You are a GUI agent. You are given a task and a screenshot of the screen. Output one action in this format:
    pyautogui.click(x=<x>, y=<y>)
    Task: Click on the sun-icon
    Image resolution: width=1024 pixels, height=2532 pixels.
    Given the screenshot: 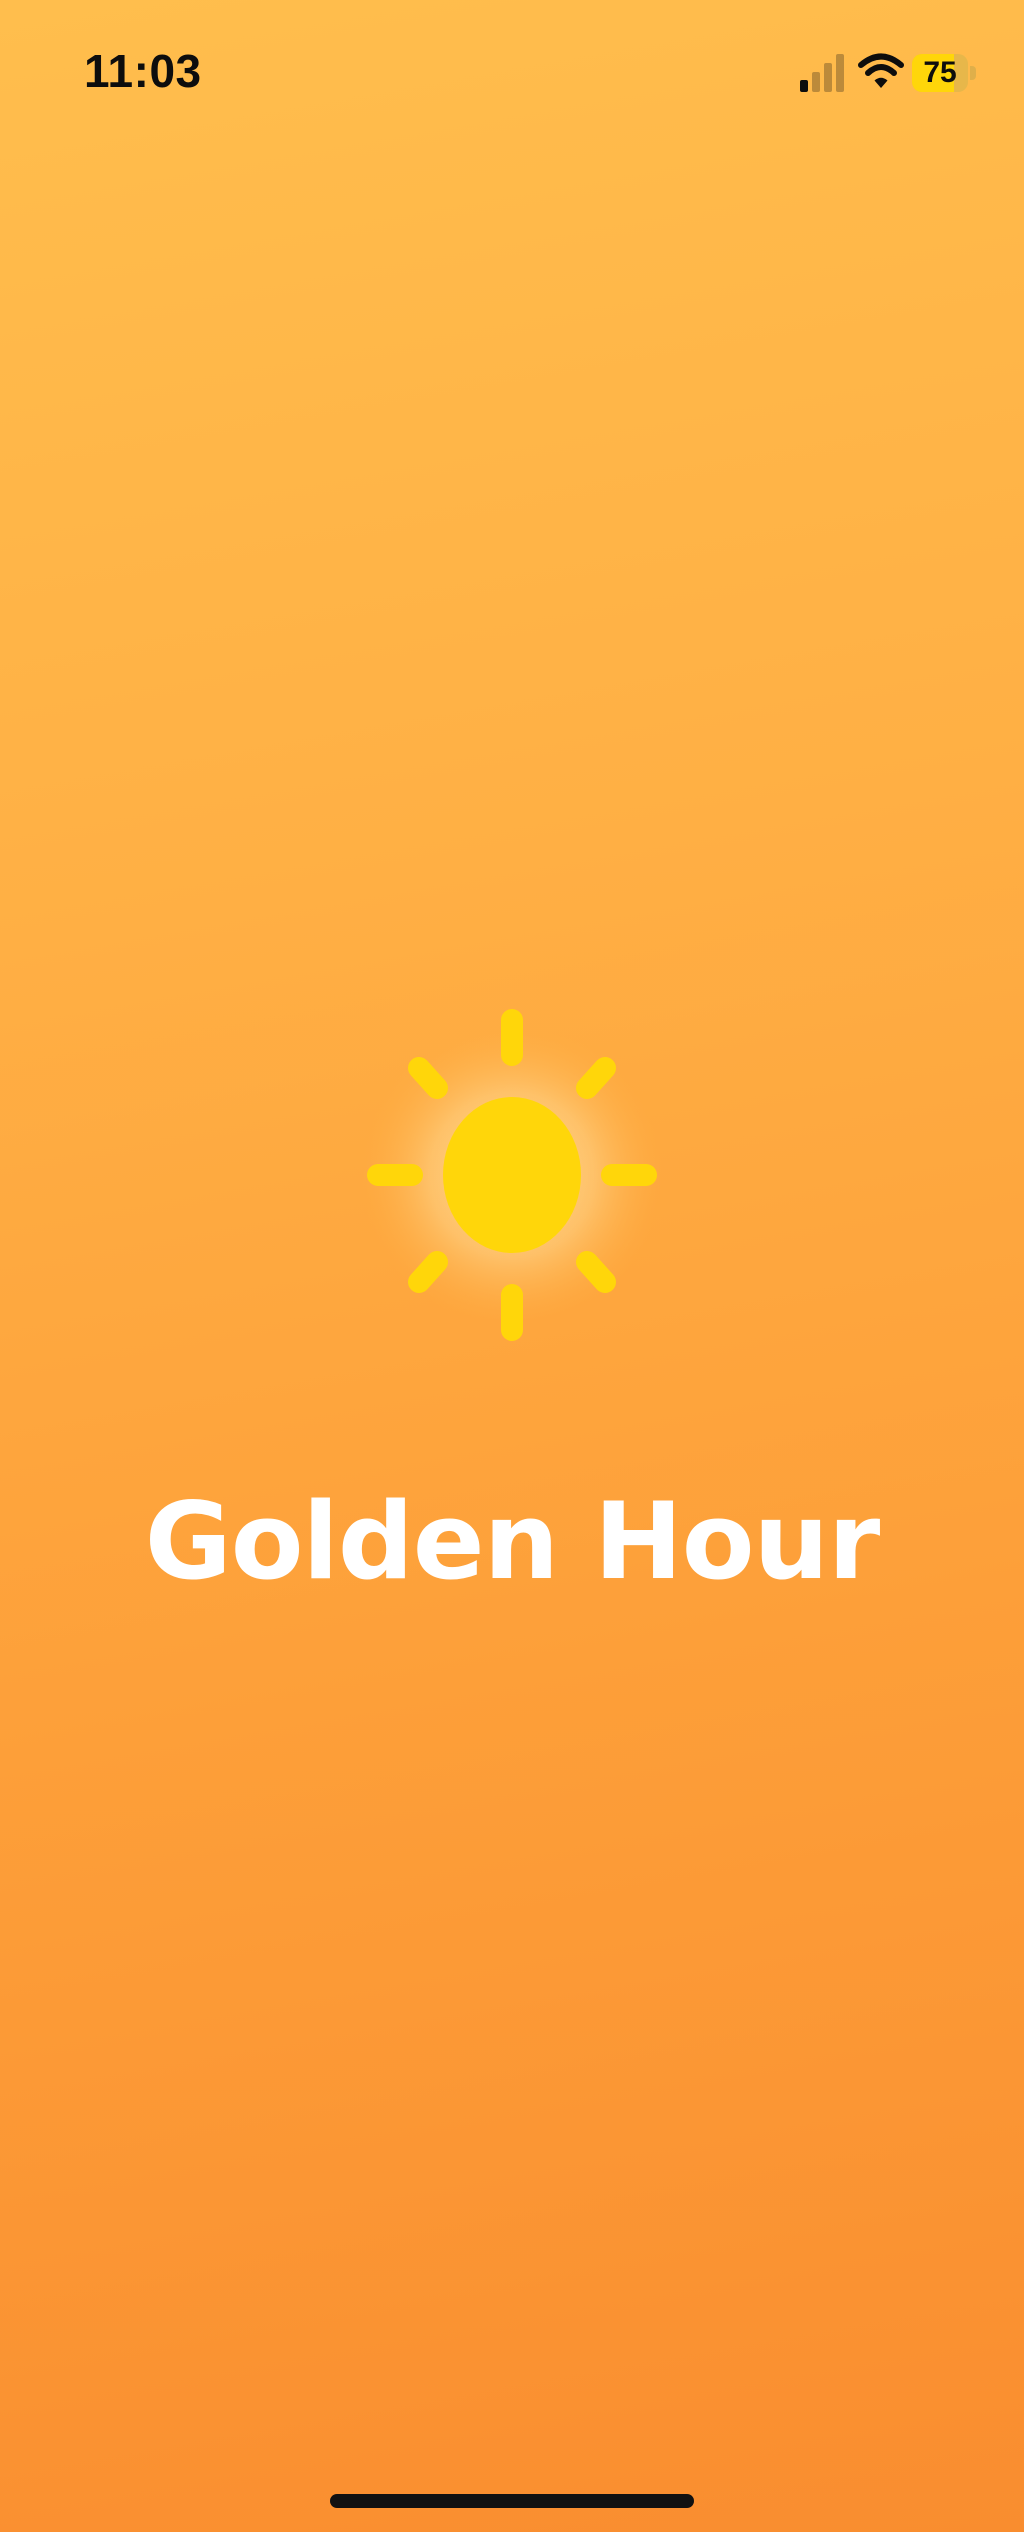 What is the action you would take?
    pyautogui.click(x=512, y=1175)
    